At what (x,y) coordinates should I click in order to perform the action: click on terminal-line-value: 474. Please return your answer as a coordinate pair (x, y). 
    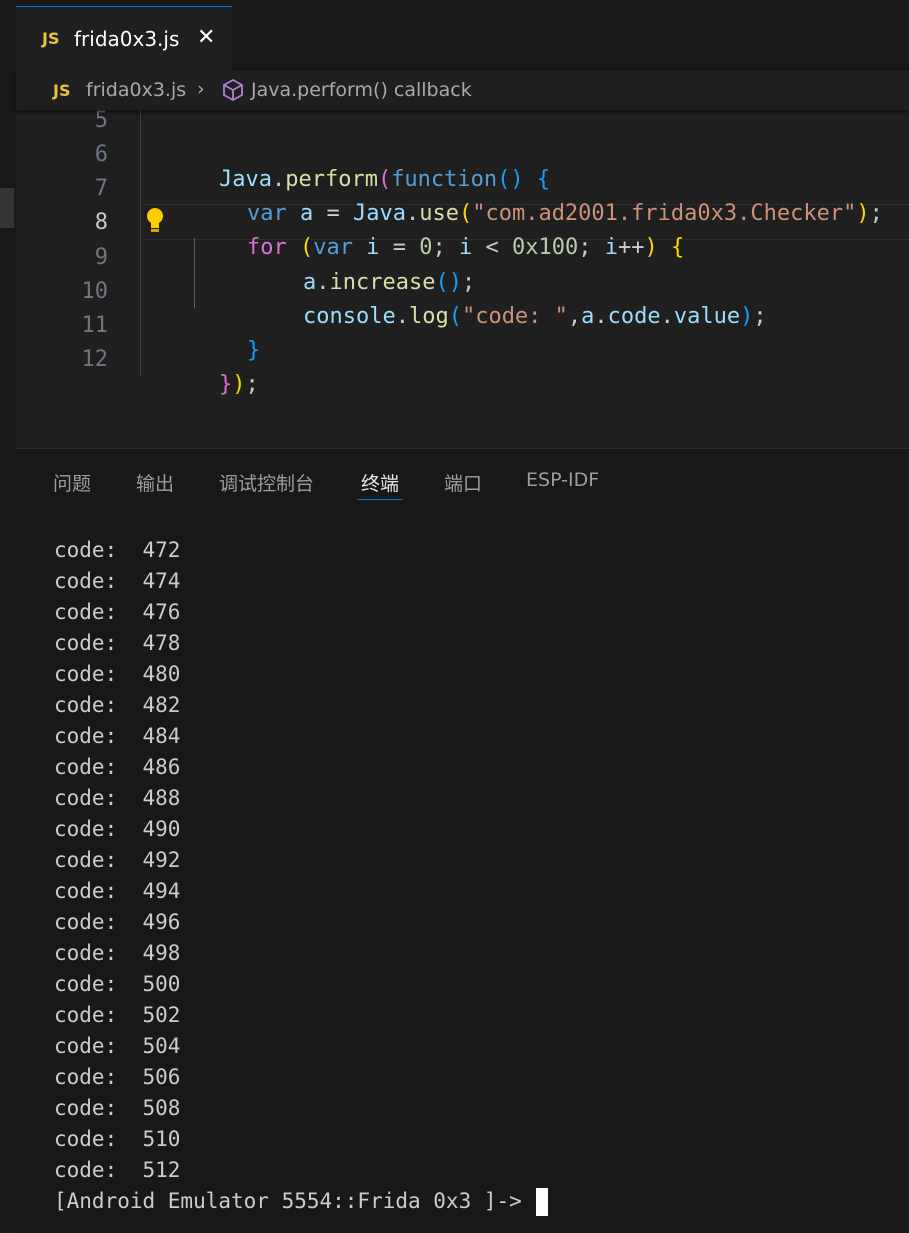
    Looking at the image, I should click on (155, 581).